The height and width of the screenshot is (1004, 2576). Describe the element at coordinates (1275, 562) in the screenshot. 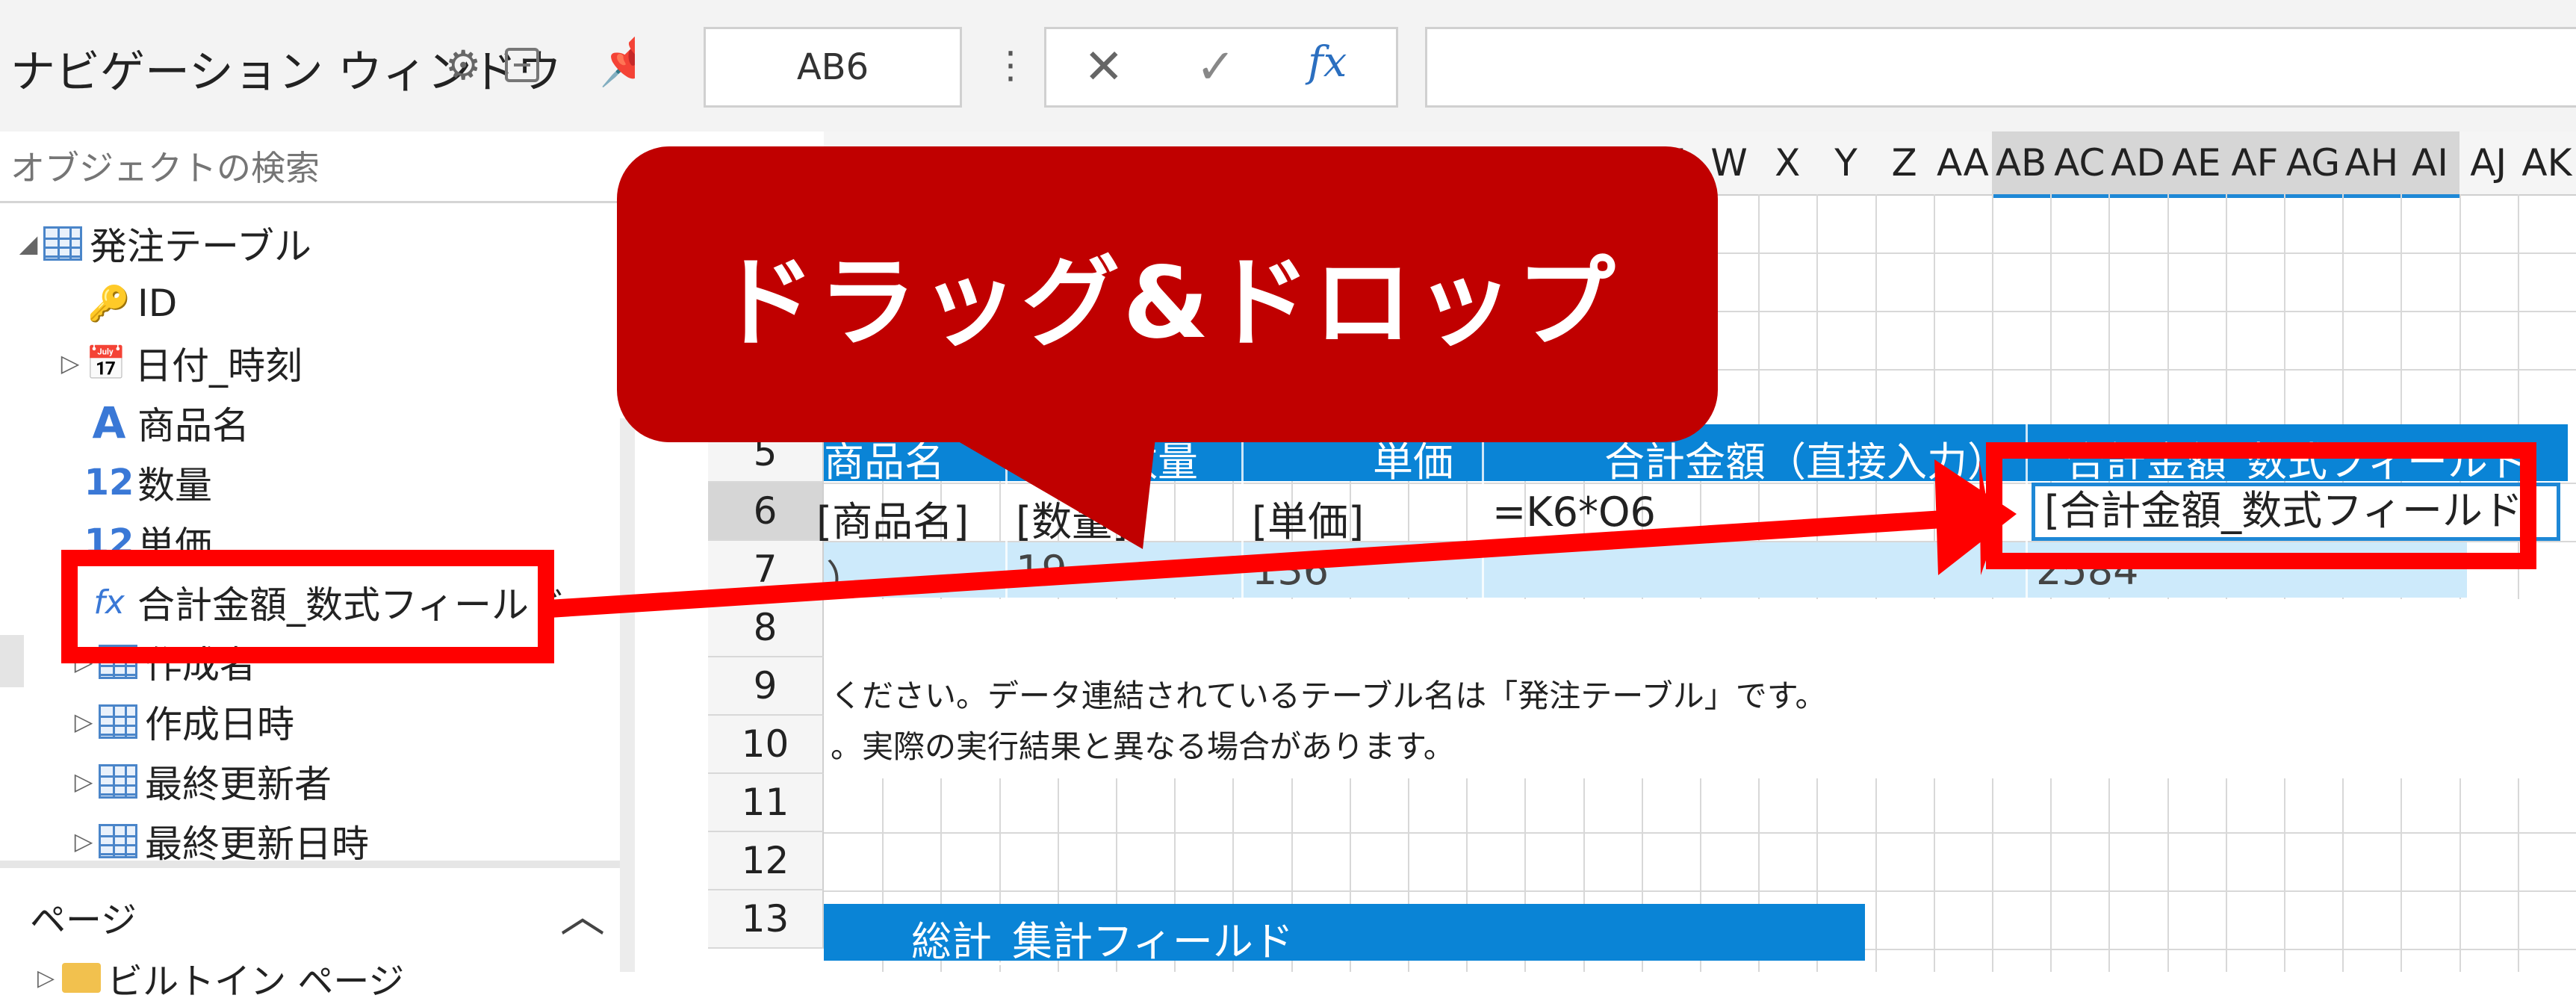

I see `drag-arrow-line` at that location.